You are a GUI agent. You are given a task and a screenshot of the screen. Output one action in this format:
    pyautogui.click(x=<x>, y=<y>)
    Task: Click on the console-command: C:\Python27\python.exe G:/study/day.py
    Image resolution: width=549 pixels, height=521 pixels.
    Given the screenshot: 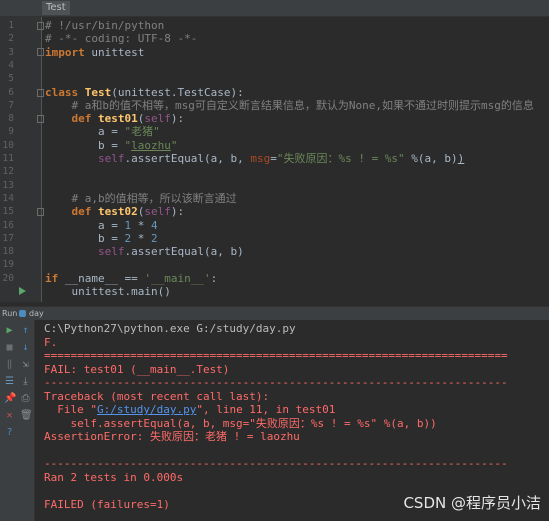 What is the action you would take?
    pyautogui.click(x=170, y=328)
    